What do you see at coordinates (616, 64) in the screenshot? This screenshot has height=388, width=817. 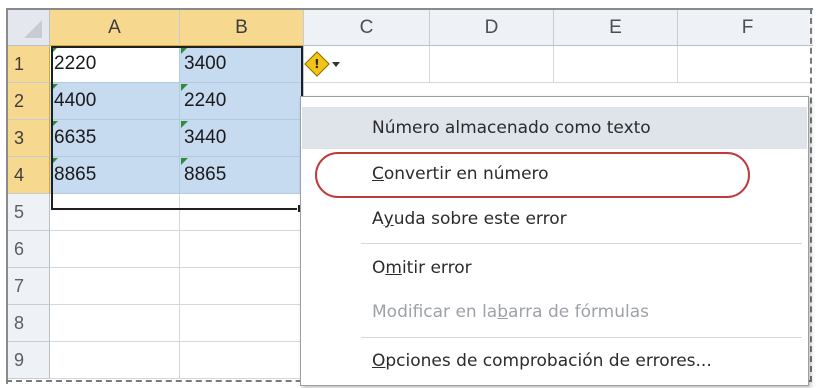 I see `cell-e1` at bounding box center [616, 64].